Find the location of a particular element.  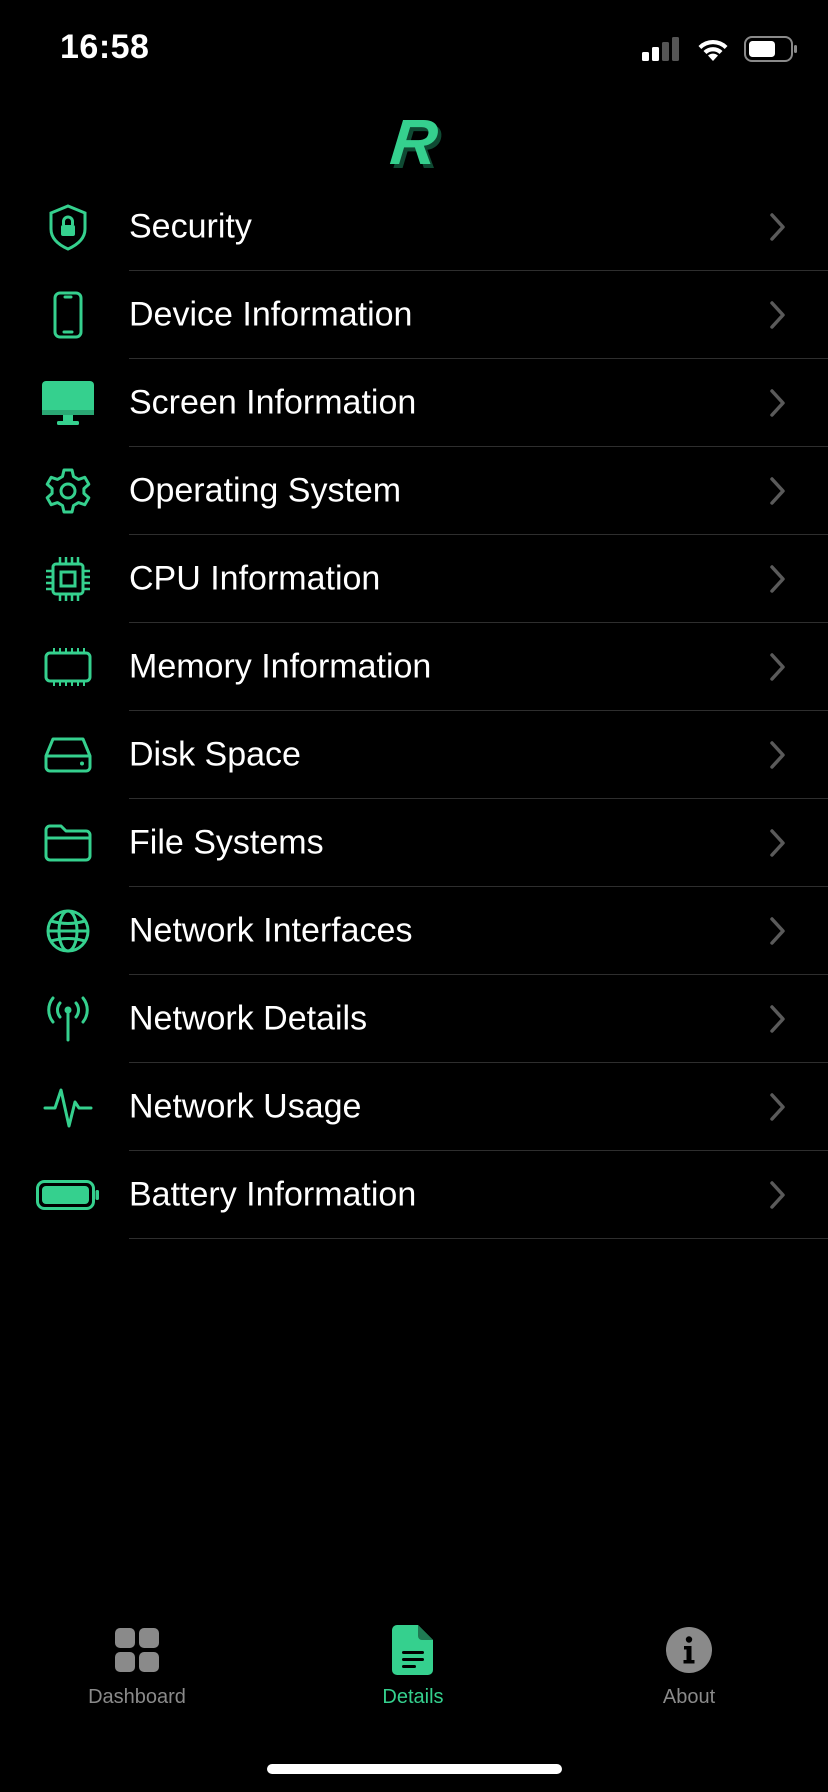

menu-item-label: Network Interfaces is located at coordinates (271, 930).